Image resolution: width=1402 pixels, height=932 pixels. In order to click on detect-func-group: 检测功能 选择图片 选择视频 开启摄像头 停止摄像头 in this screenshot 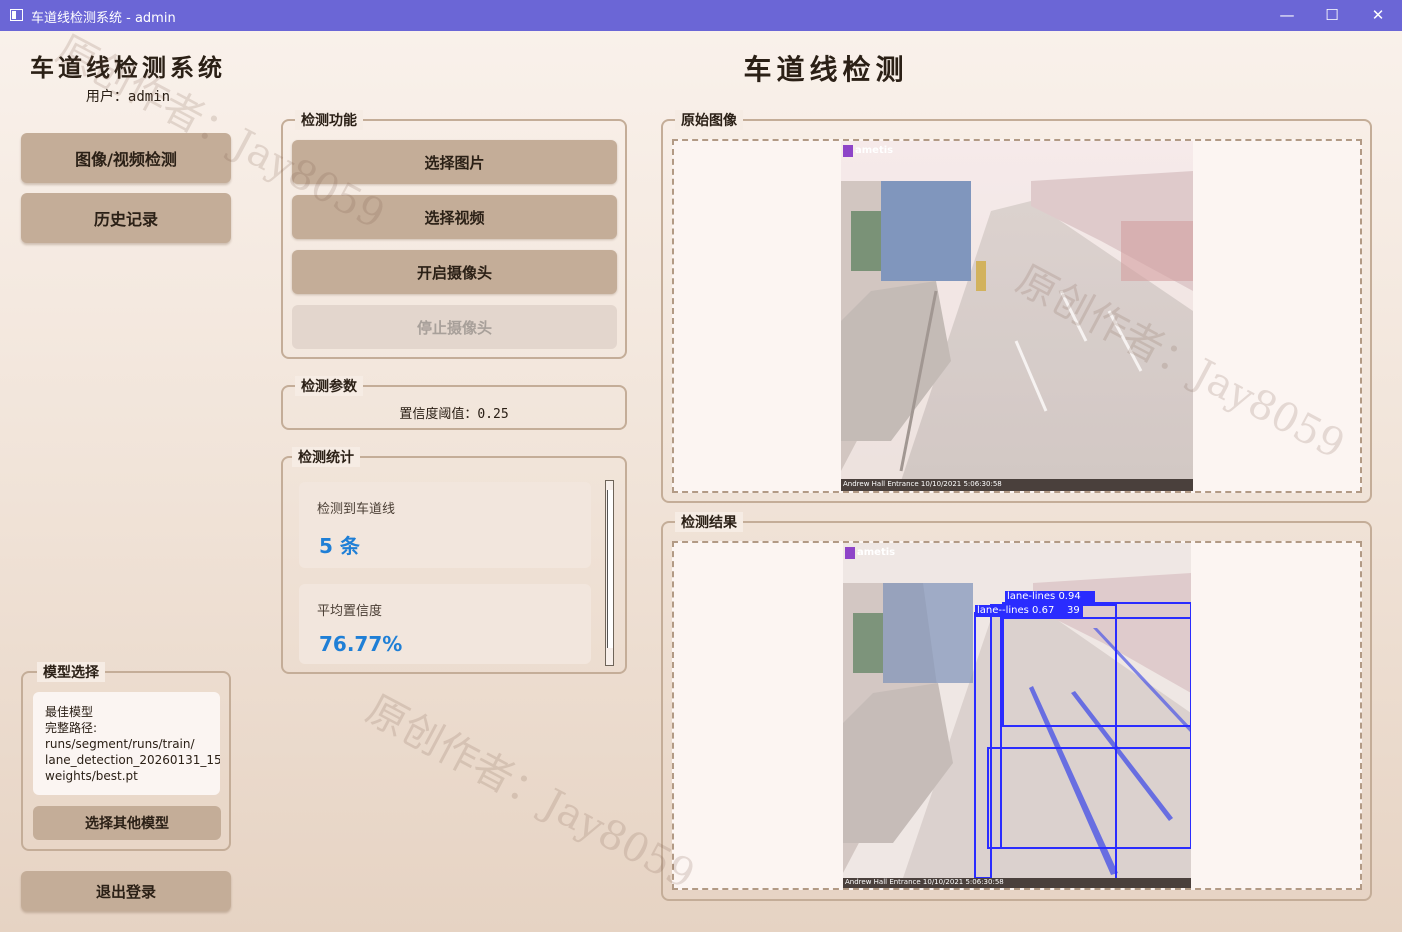, I will do `click(454, 234)`.